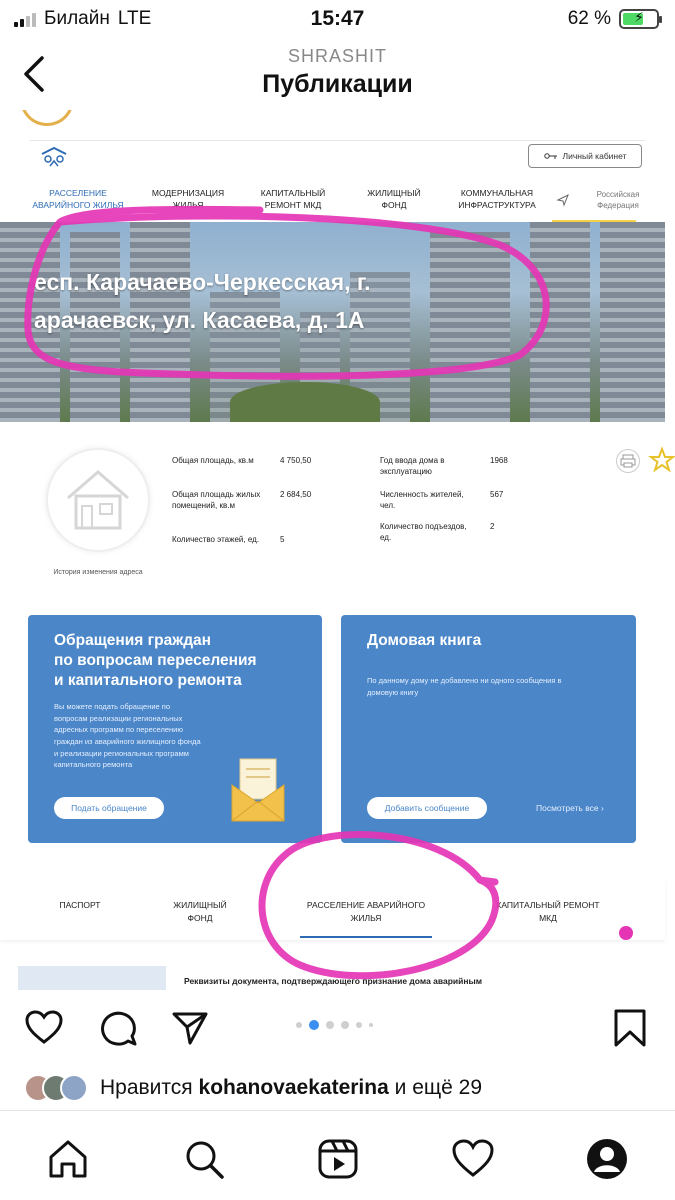 The width and height of the screenshot is (675, 1200). Describe the element at coordinates (628, 461) in the screenshot. I see `print-icon` at that location.